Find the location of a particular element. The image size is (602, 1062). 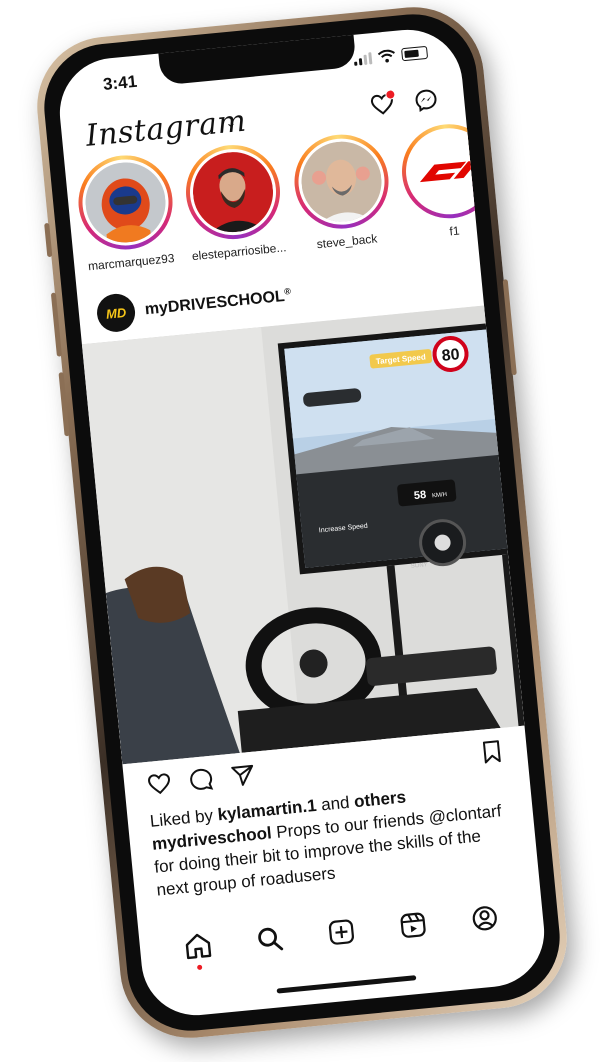

home-active-dot is located at coordinates (199, 967).